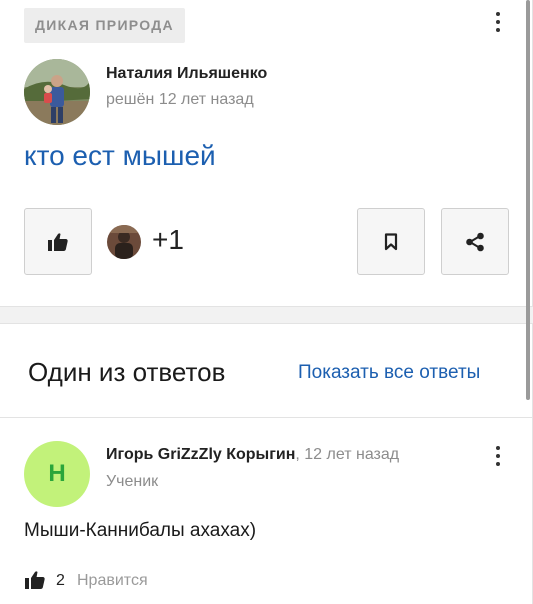 The image size is (533, 604). Describe the element at coordinates (60, 580) in the screenshot. I see `answer-like-count: 2` at that location.